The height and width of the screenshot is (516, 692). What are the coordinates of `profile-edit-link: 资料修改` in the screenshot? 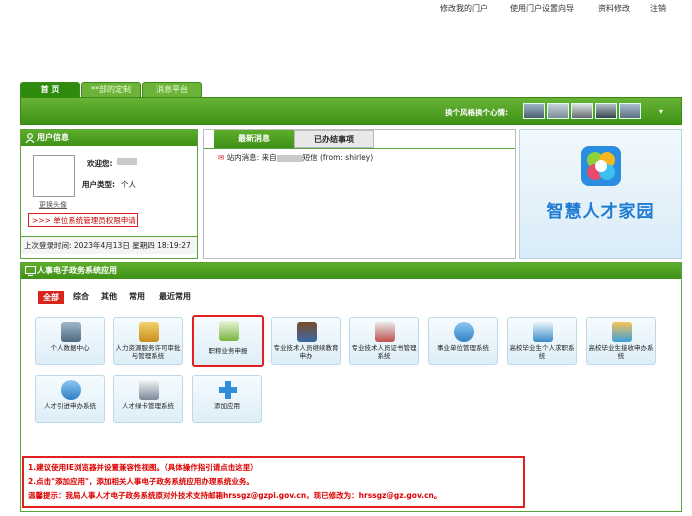 It's located at (614, 8).